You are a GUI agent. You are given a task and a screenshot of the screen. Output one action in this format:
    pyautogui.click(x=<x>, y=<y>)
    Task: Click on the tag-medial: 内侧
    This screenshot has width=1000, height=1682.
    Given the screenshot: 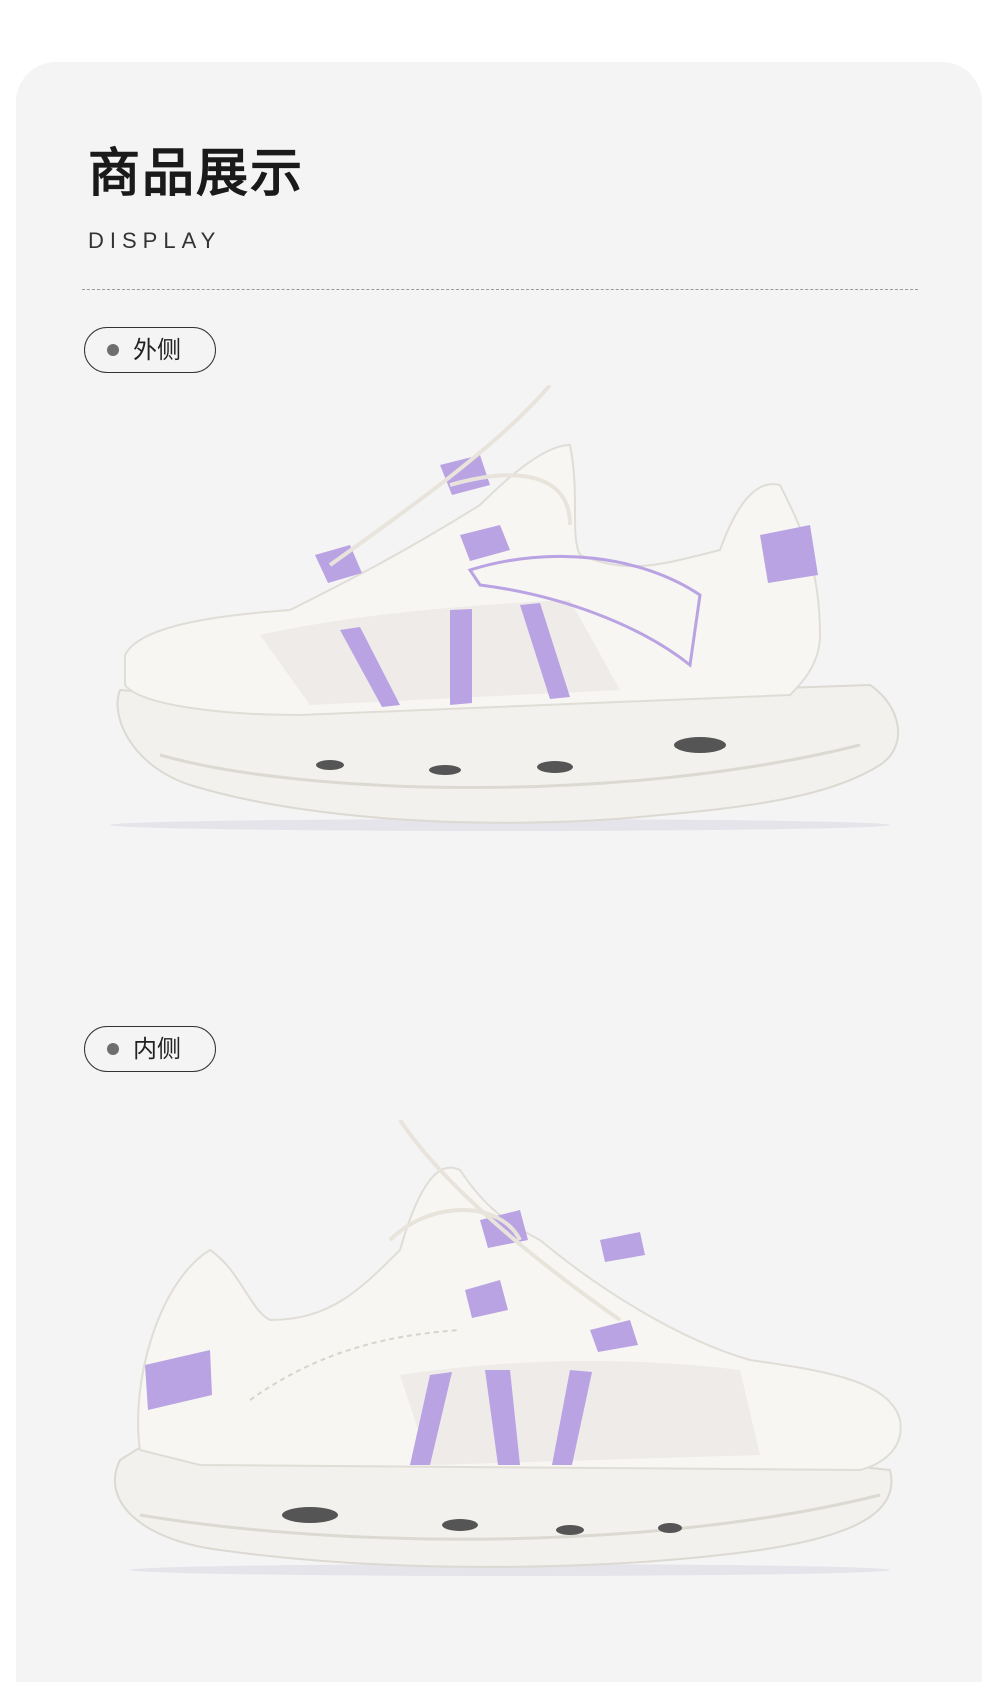 What is the action you would take?
    pyautogui.click(x=150, y=1049)
    